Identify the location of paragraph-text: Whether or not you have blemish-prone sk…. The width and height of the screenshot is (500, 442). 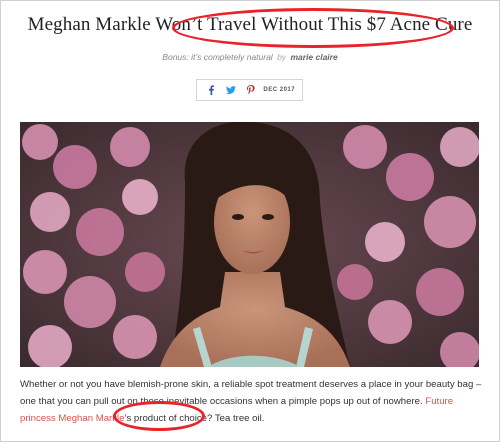
(251, 393).